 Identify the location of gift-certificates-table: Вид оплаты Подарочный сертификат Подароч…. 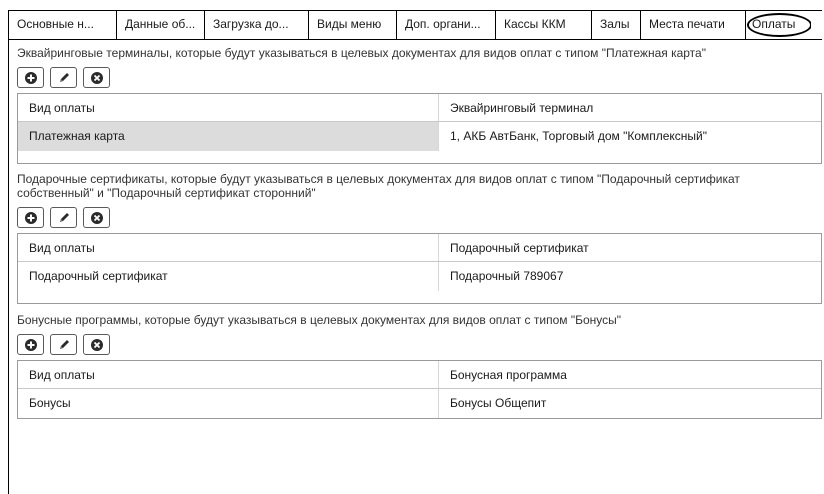
(419, 268).